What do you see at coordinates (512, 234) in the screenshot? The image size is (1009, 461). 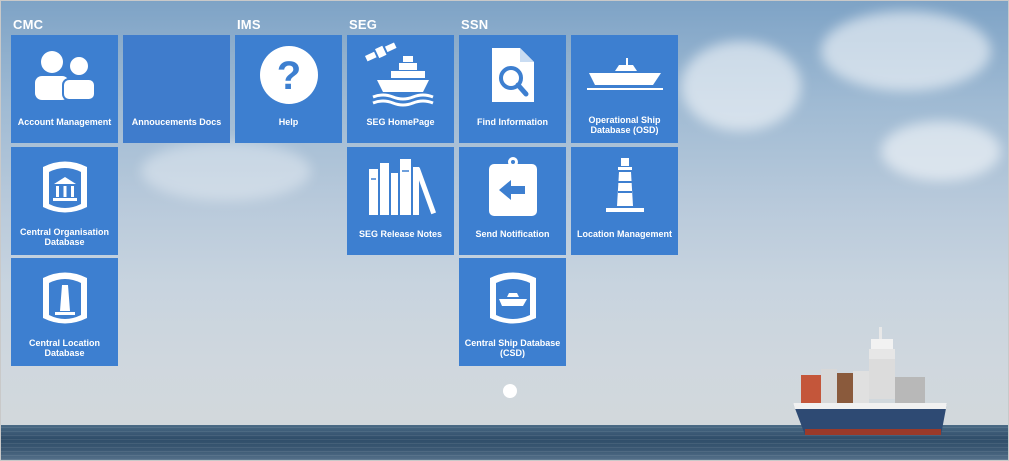 I see `tile-label: Send Notification` at bounding box center [512, 234].